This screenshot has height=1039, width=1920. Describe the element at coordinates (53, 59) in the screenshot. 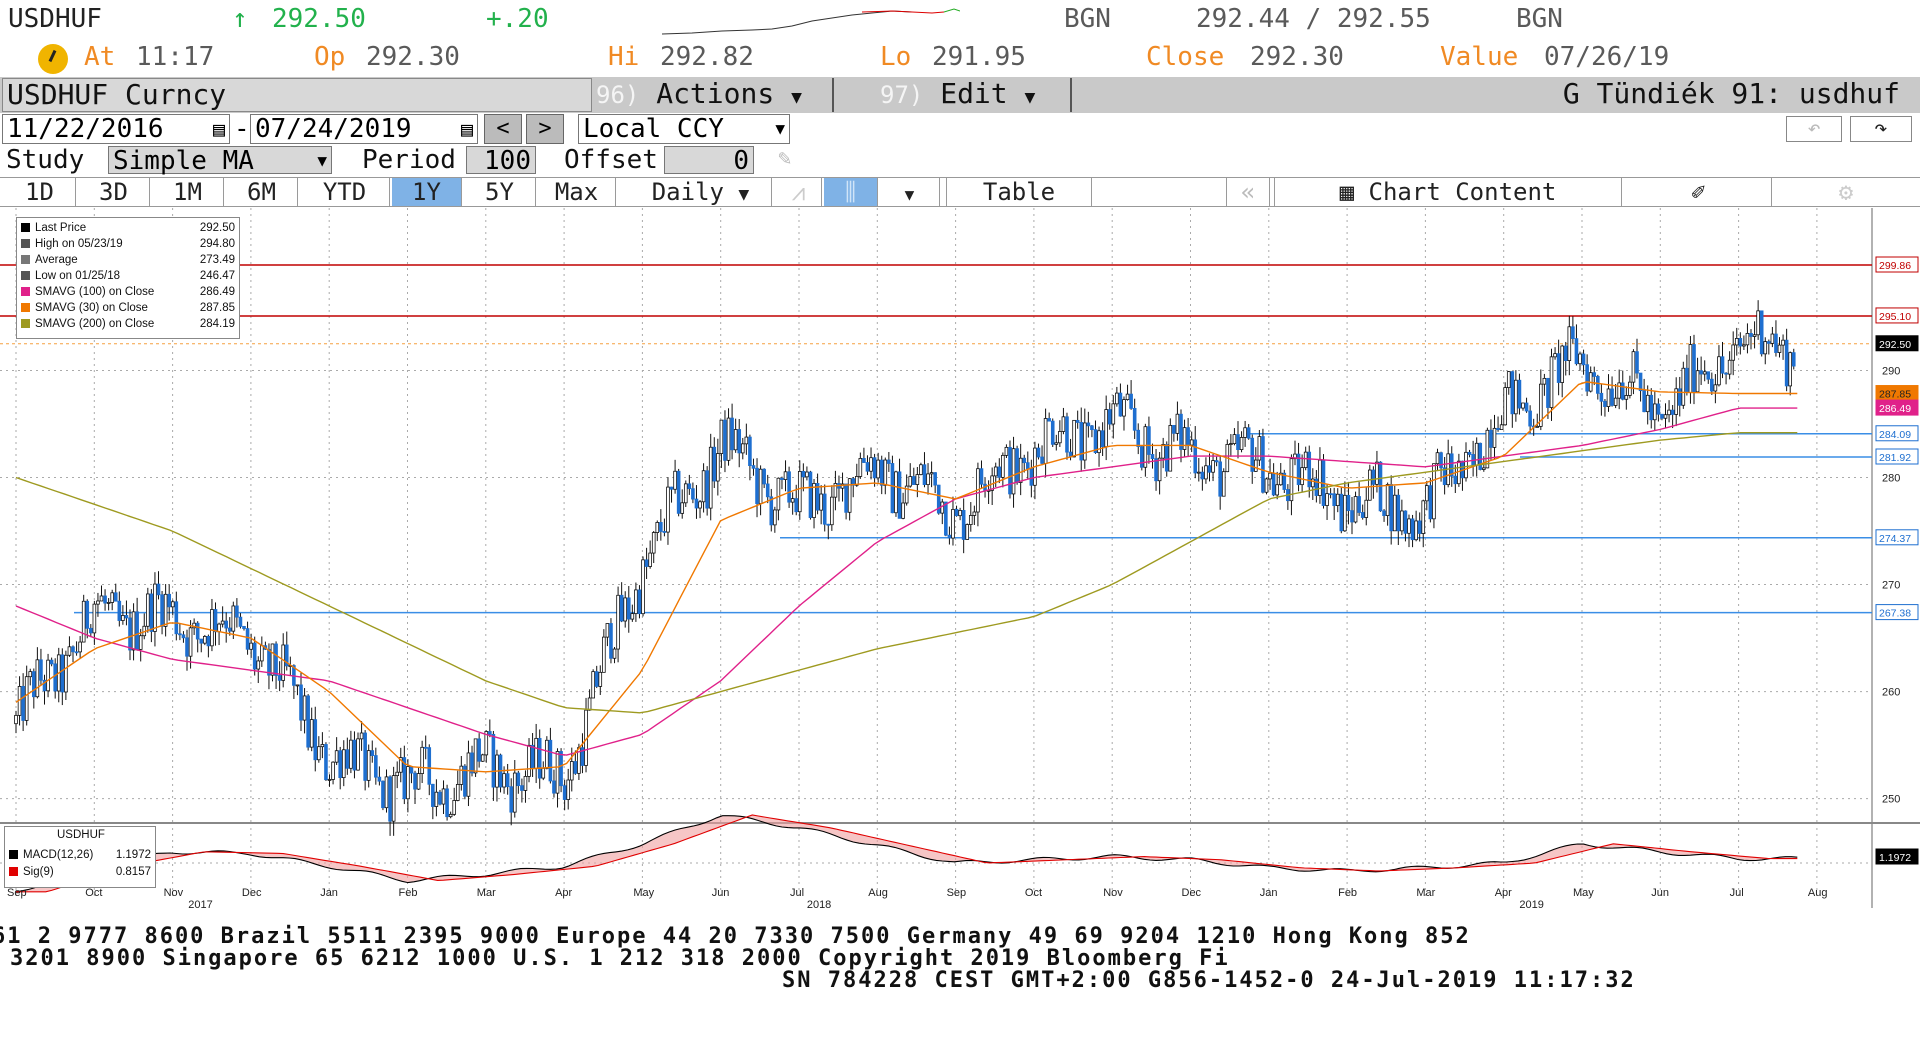

I see `gauge-icon` at that location.